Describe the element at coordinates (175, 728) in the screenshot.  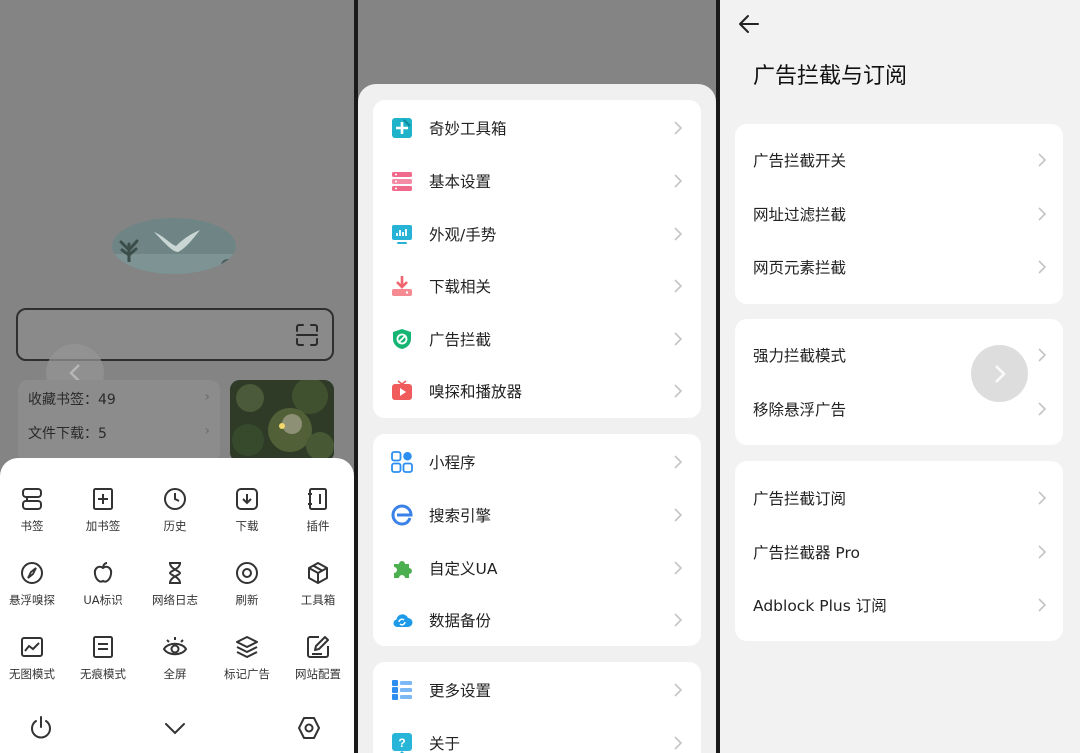
I see `chevron-down-icon` at that location.